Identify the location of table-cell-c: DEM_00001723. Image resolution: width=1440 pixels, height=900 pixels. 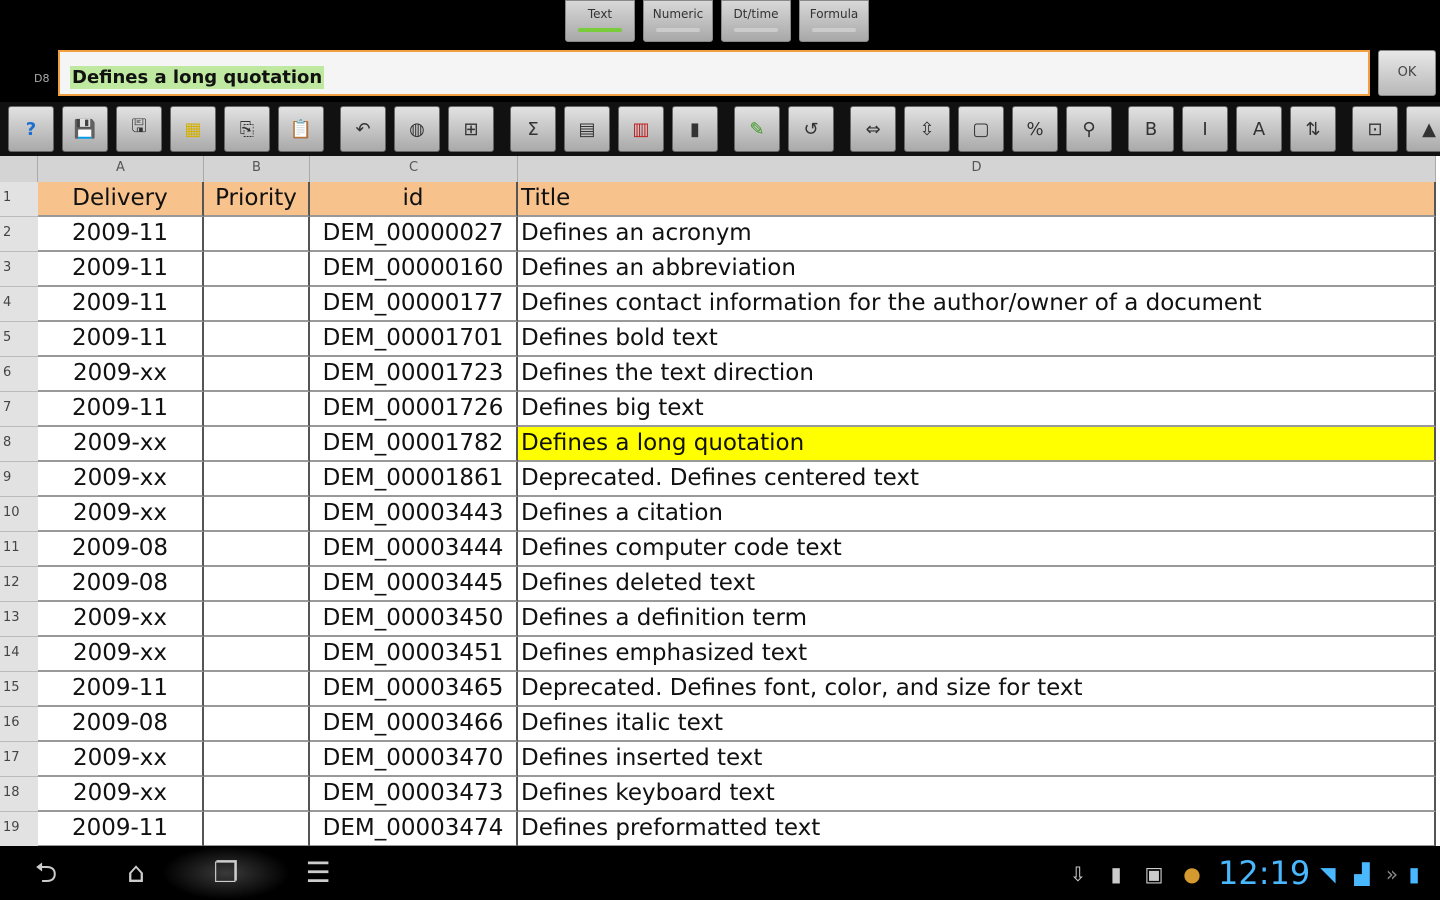
(414, 374).